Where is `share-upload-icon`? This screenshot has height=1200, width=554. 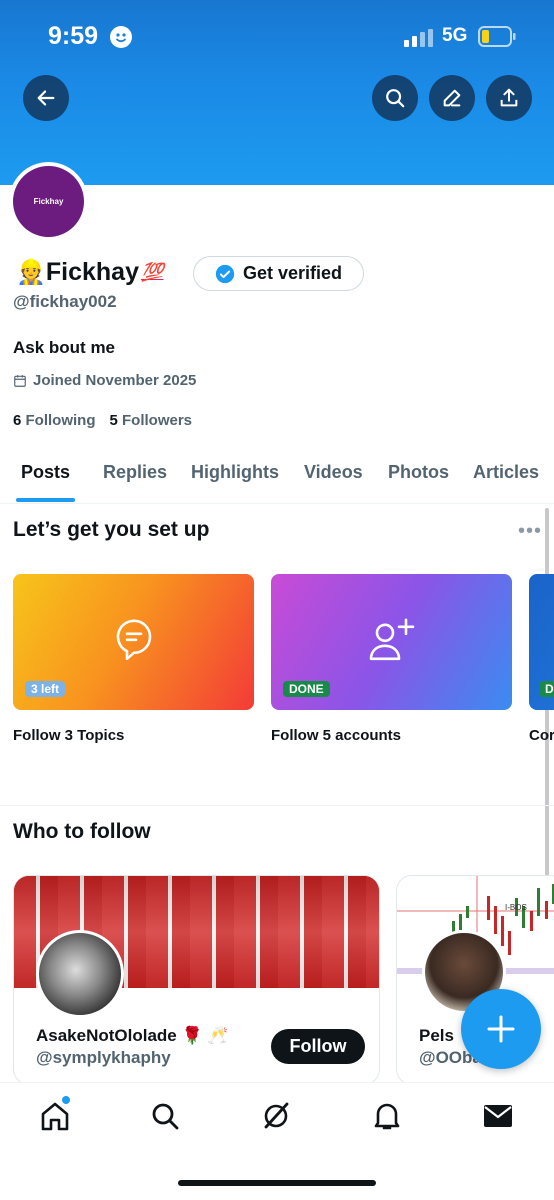
share-upload-icon is located at coordinates (509, 97).